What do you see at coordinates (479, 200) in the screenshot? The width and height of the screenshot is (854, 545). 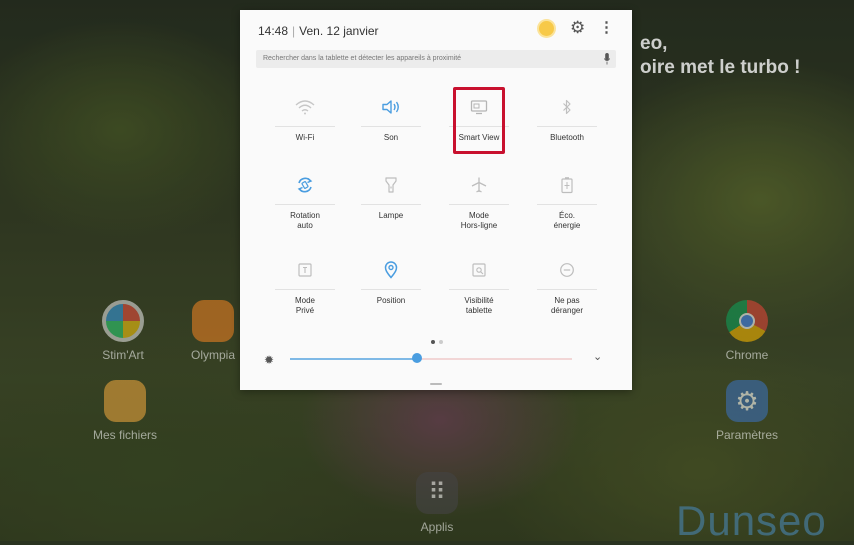 I see `tile-mode-hors-ligne: Mode Hors-ligne` at bounding box center [479, 200].